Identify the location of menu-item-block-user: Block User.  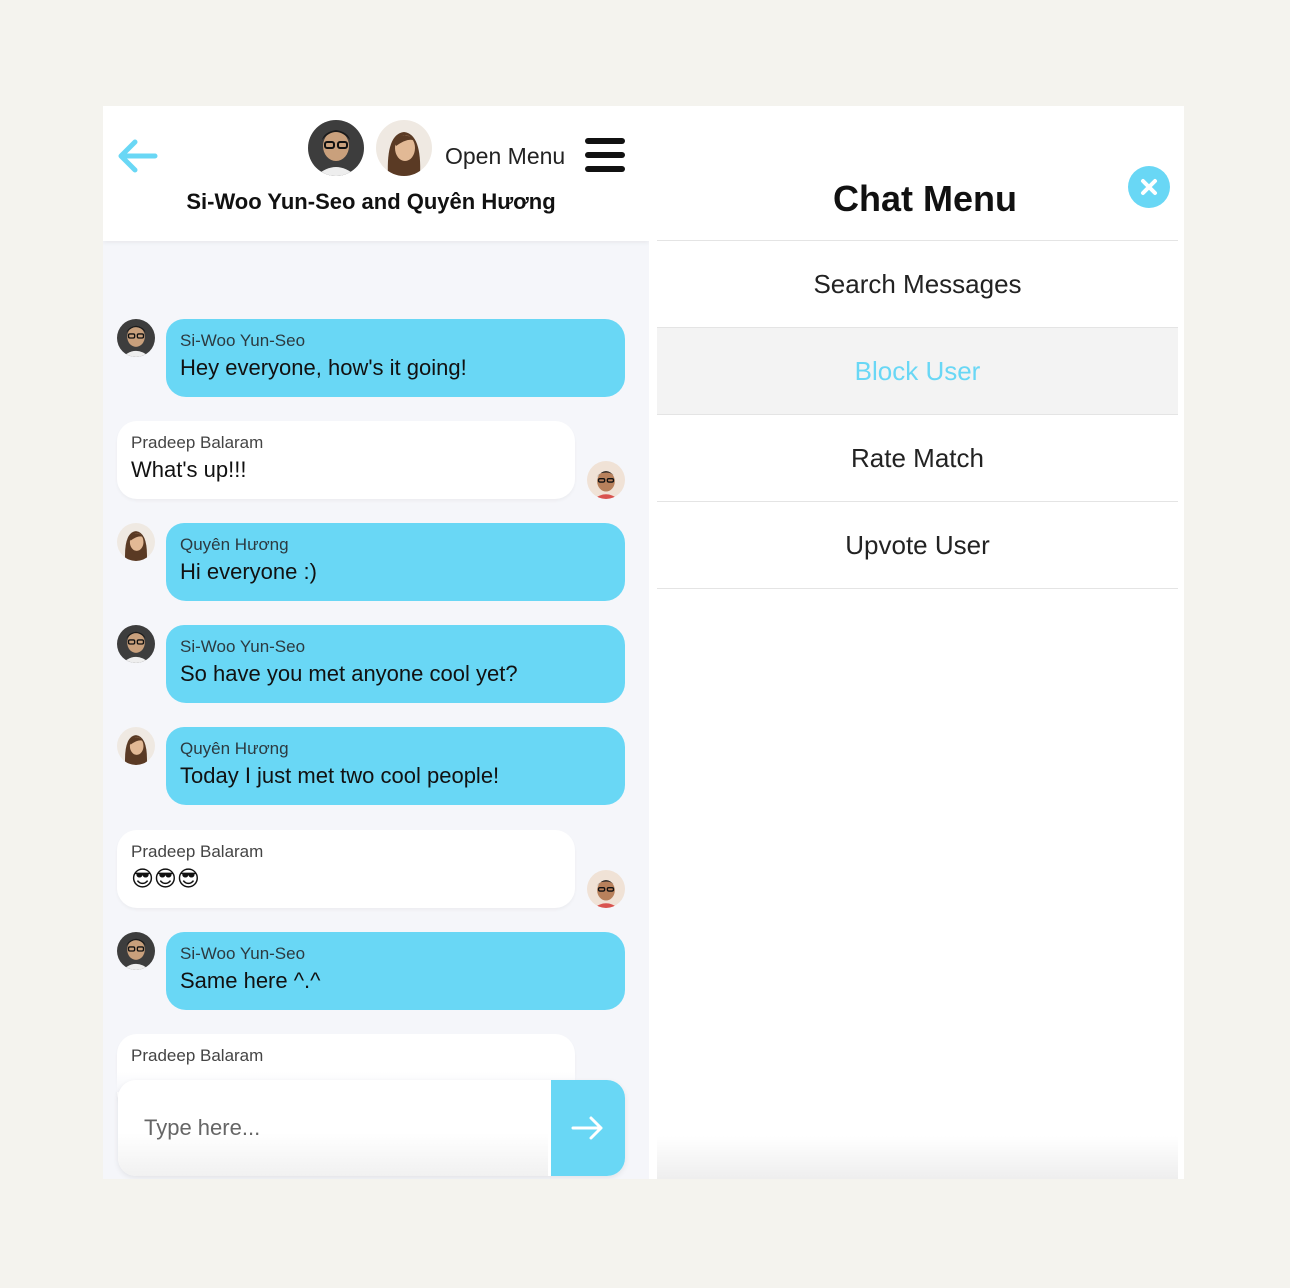
(917, 370).